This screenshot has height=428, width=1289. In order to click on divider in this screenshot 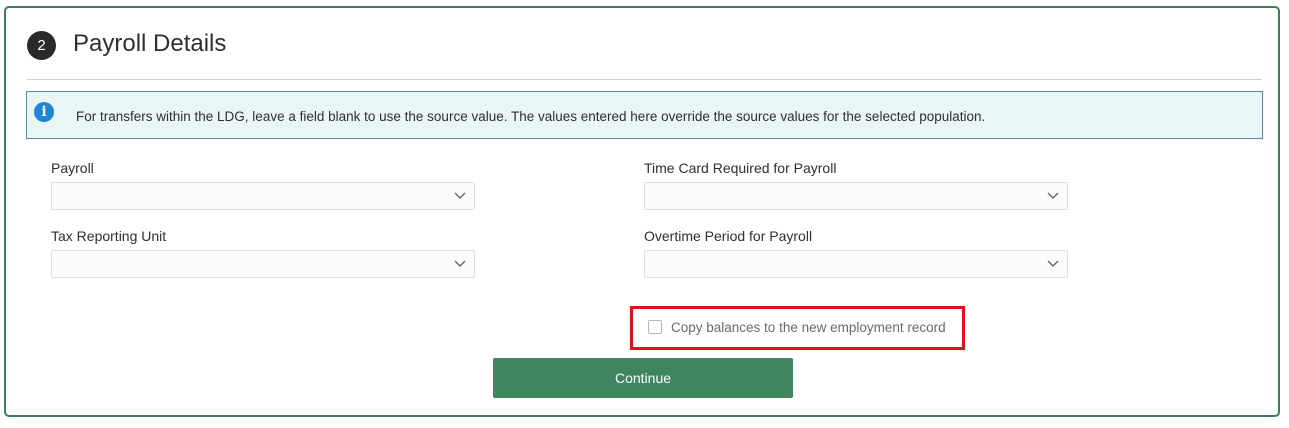, I will do `click(644, 79)`.